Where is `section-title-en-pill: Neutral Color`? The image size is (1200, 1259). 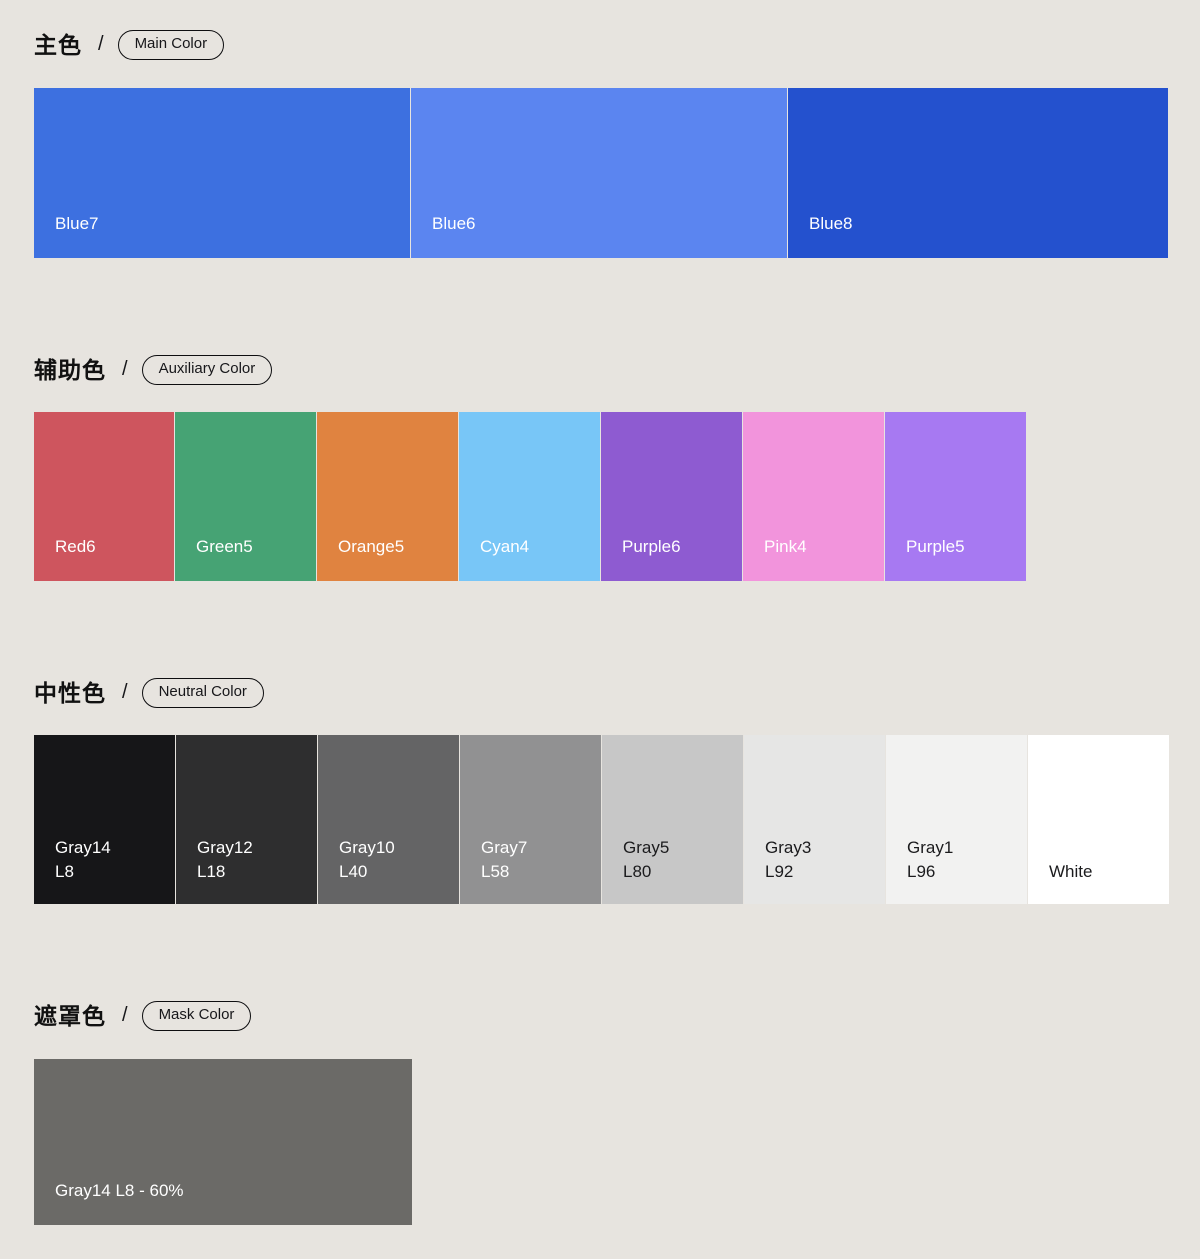
section-title-en-pill: Neutral Color is located at coordinates (202, 693).